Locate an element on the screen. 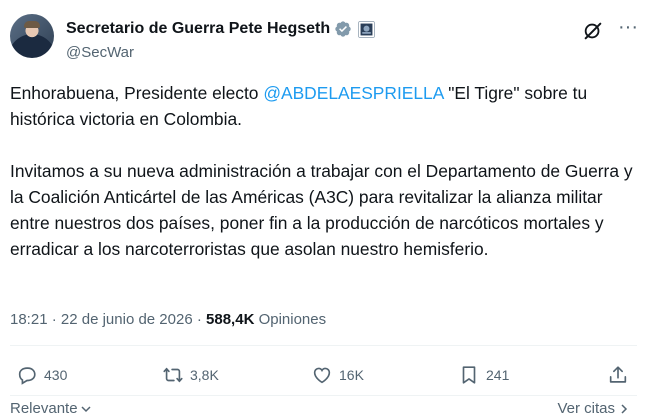 This screenshot has height=417, width=647. view-quotes-link: Ver citas is located at coordinates (593, 408).